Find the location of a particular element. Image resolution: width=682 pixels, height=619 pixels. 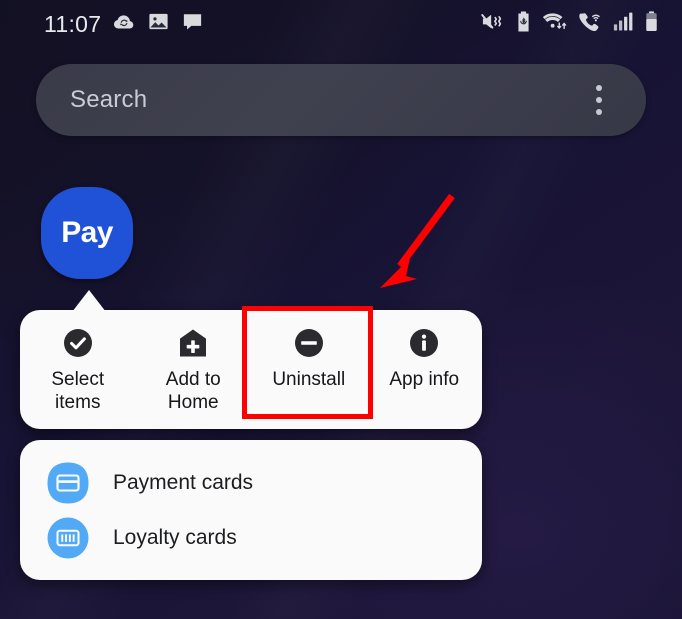

app-icon-shape: Pay is located at coordinates (87, 233).